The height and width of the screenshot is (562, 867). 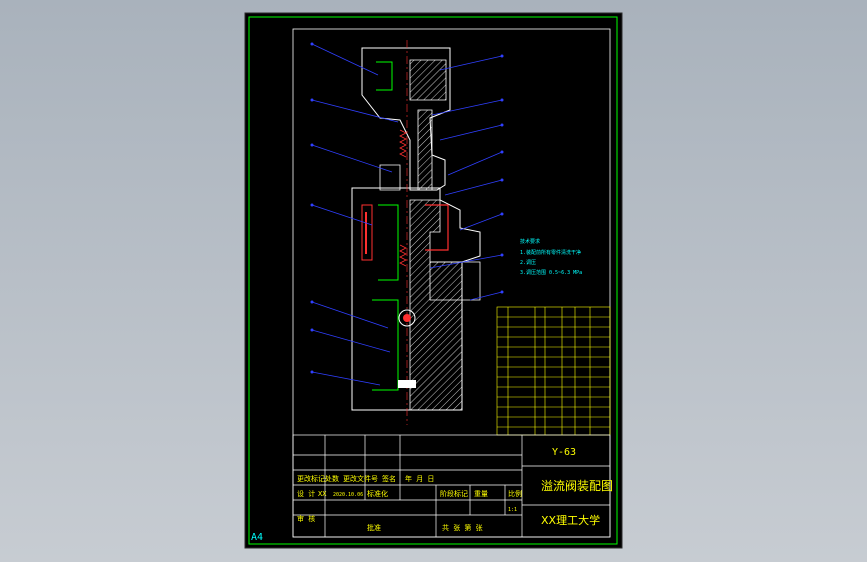 What do you see at coordinates (577, 486) in the screenshot?
I see `drawing-name: 溢流阀装配图` at bounding box center [577, 486].